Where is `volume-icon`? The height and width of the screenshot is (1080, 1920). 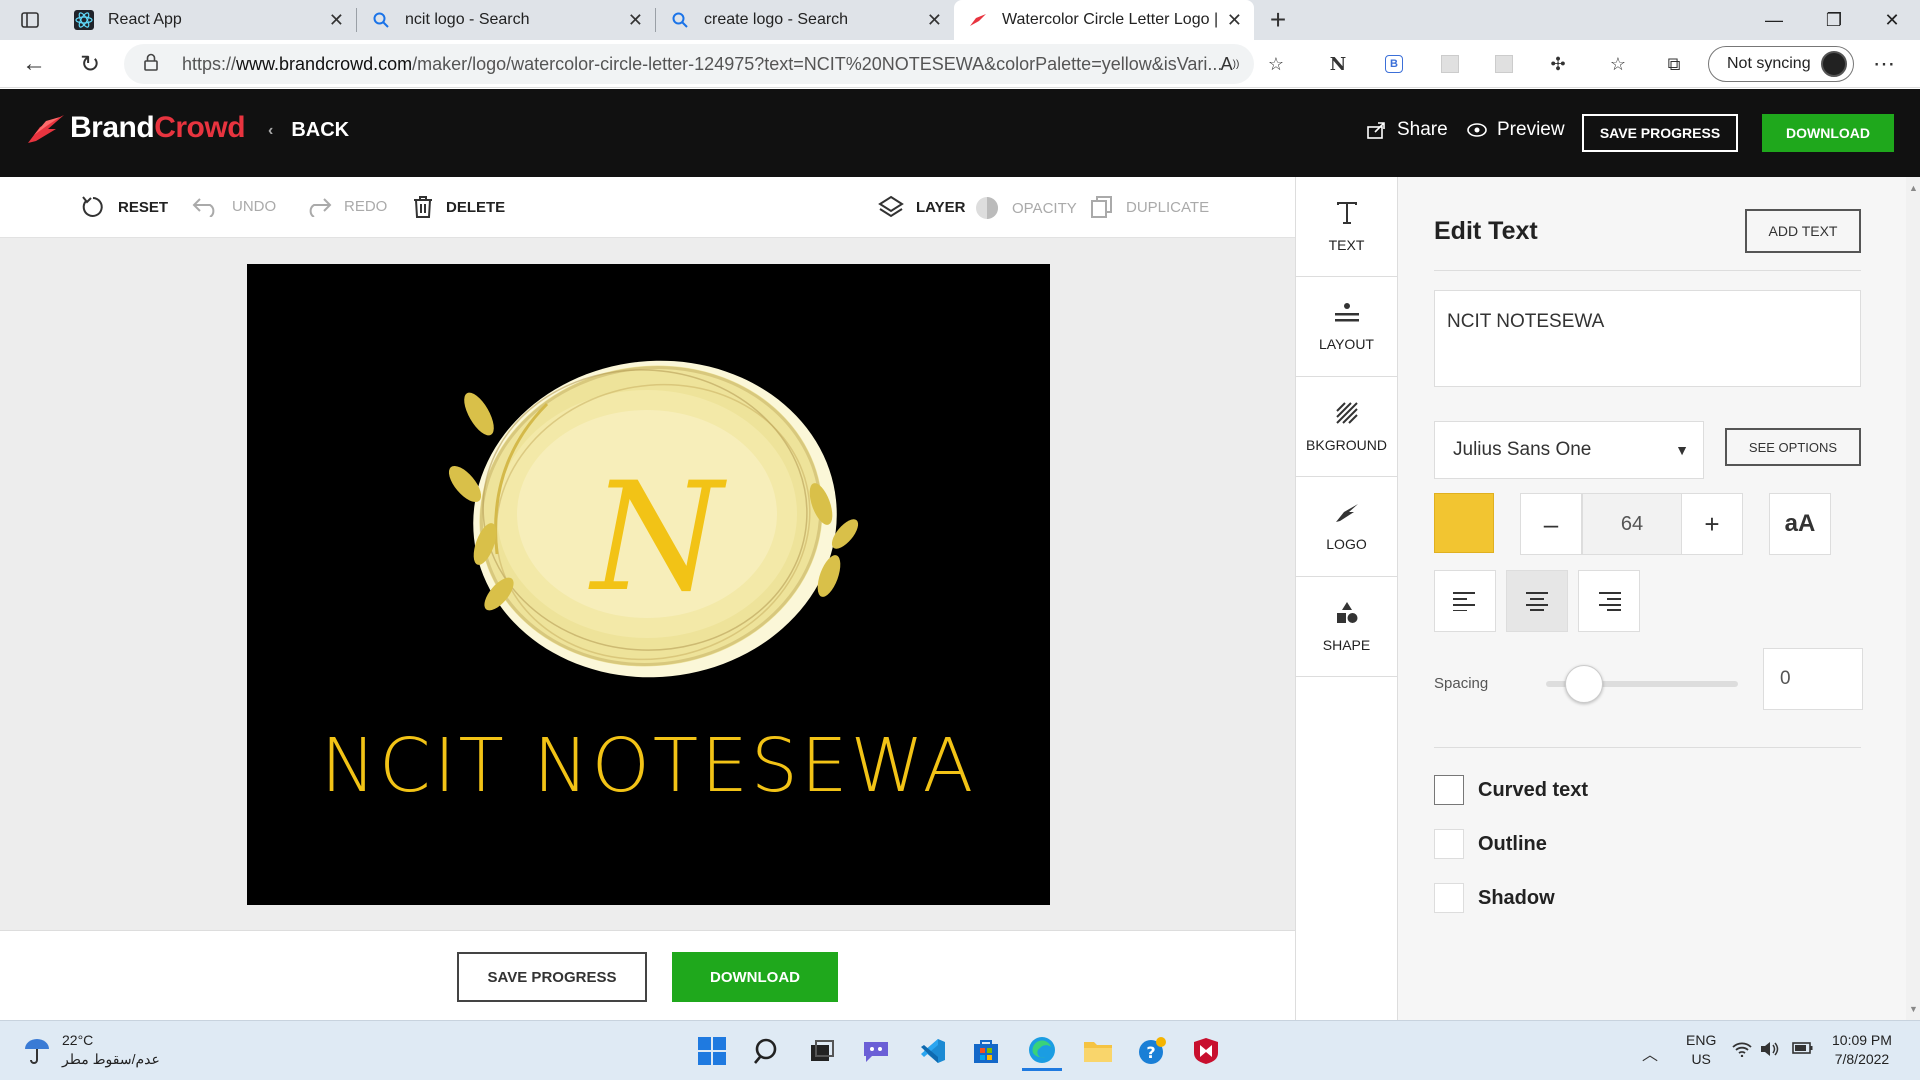 volume-icon is located at coordinates (1770, 1051).